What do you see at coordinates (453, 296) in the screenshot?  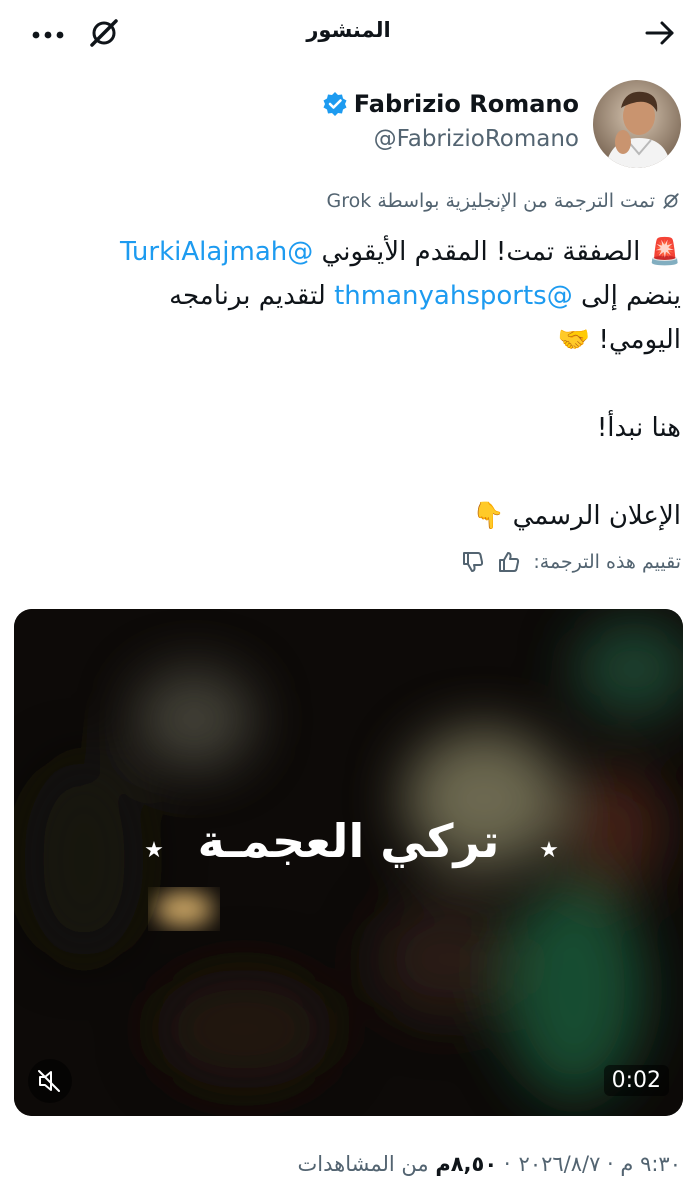 I see `mention-link: @thmanyahsports` at bounding box center [453, 296].